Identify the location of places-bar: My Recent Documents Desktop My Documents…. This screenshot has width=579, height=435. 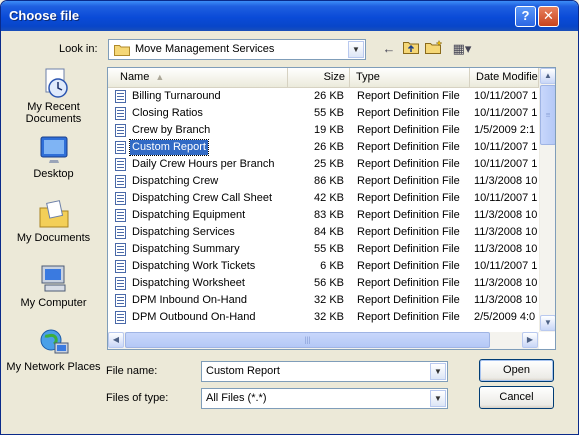
(53, 247).